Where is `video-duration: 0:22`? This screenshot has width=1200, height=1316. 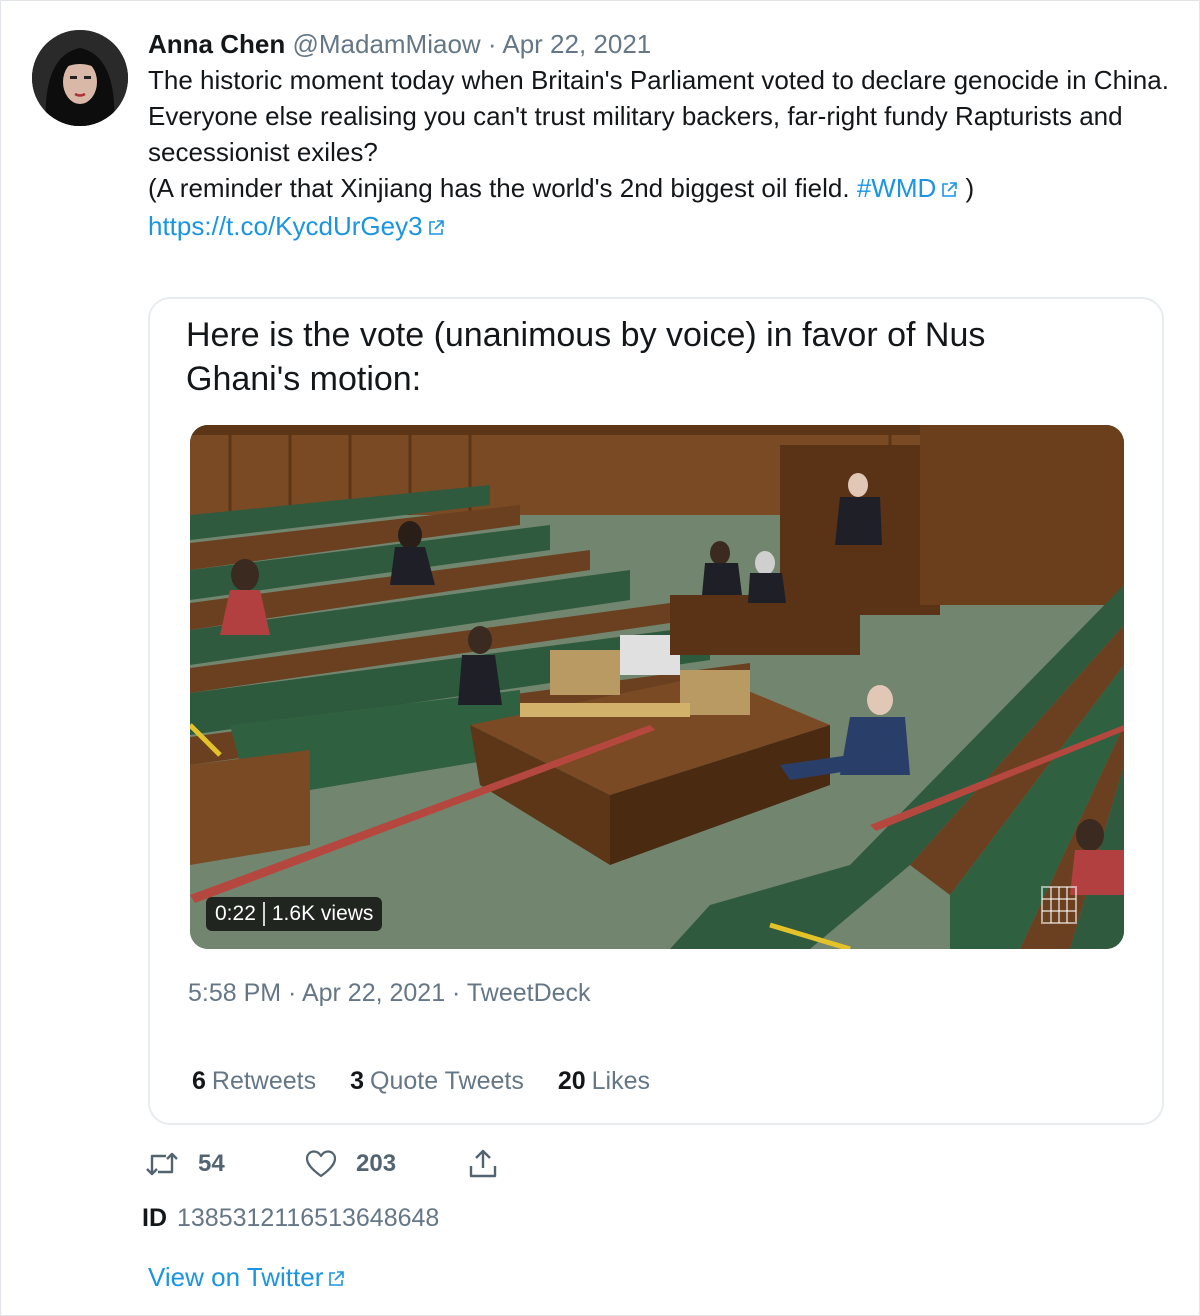 video-duration: 0:22 is located at coordinates (235, 913).